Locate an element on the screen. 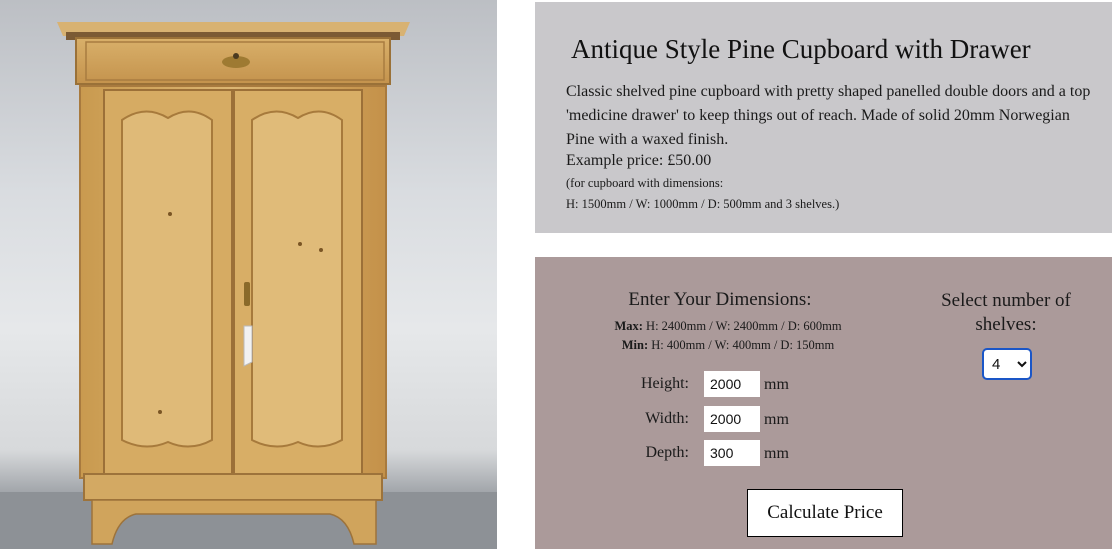 The image size is (1112, 549). height-input is located at coordinates (732, 384).